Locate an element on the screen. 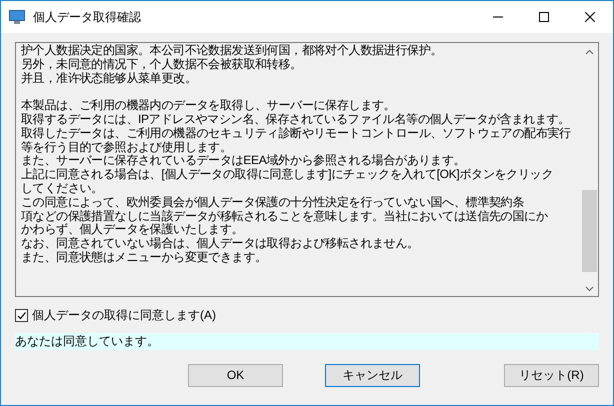  notice-line: また、サーバーに保存されているデータはEEA域外から参照される場合があります。 is located at coordinates (243, 161).